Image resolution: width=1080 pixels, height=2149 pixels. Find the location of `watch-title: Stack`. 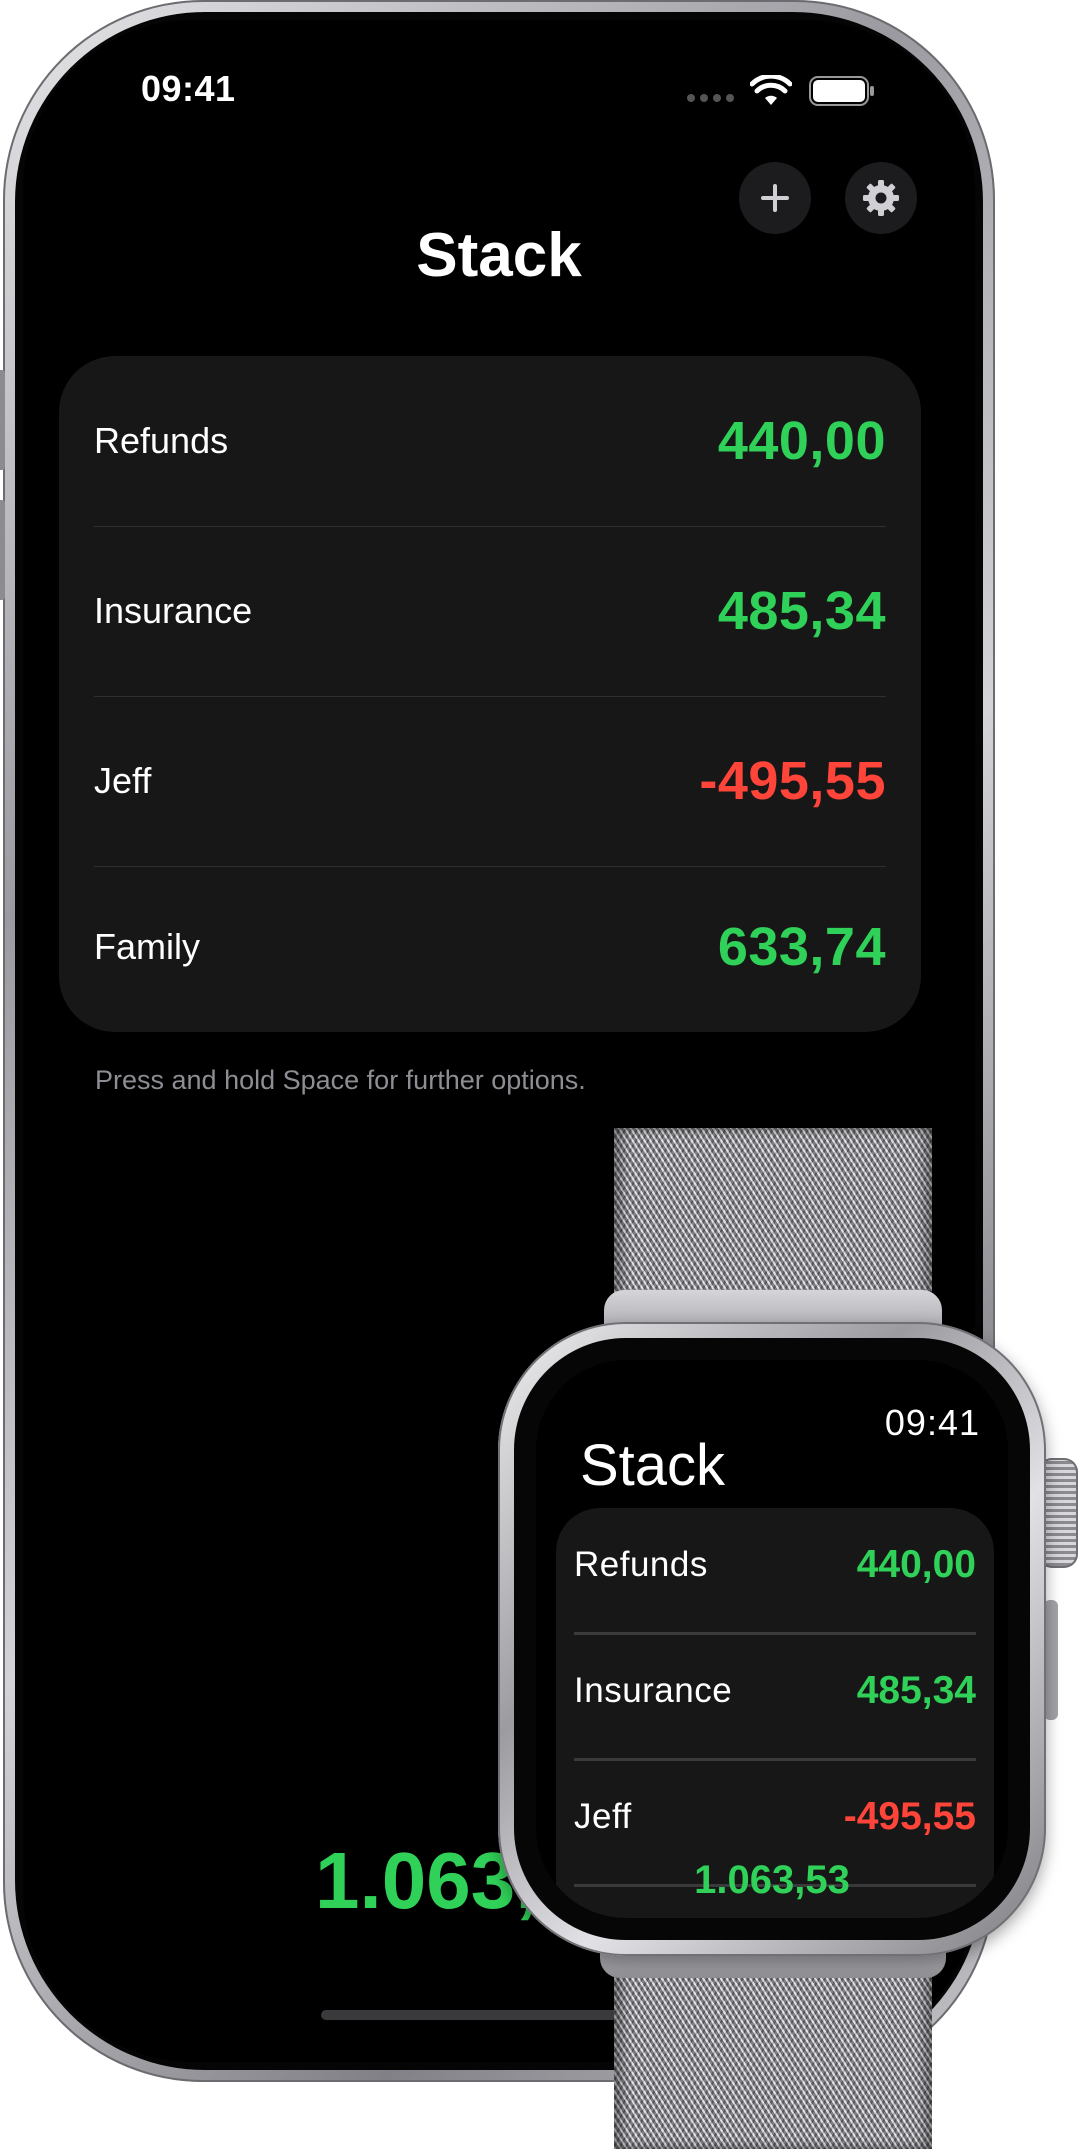

watch-title: Stack is located at coordinates (653, 1465).